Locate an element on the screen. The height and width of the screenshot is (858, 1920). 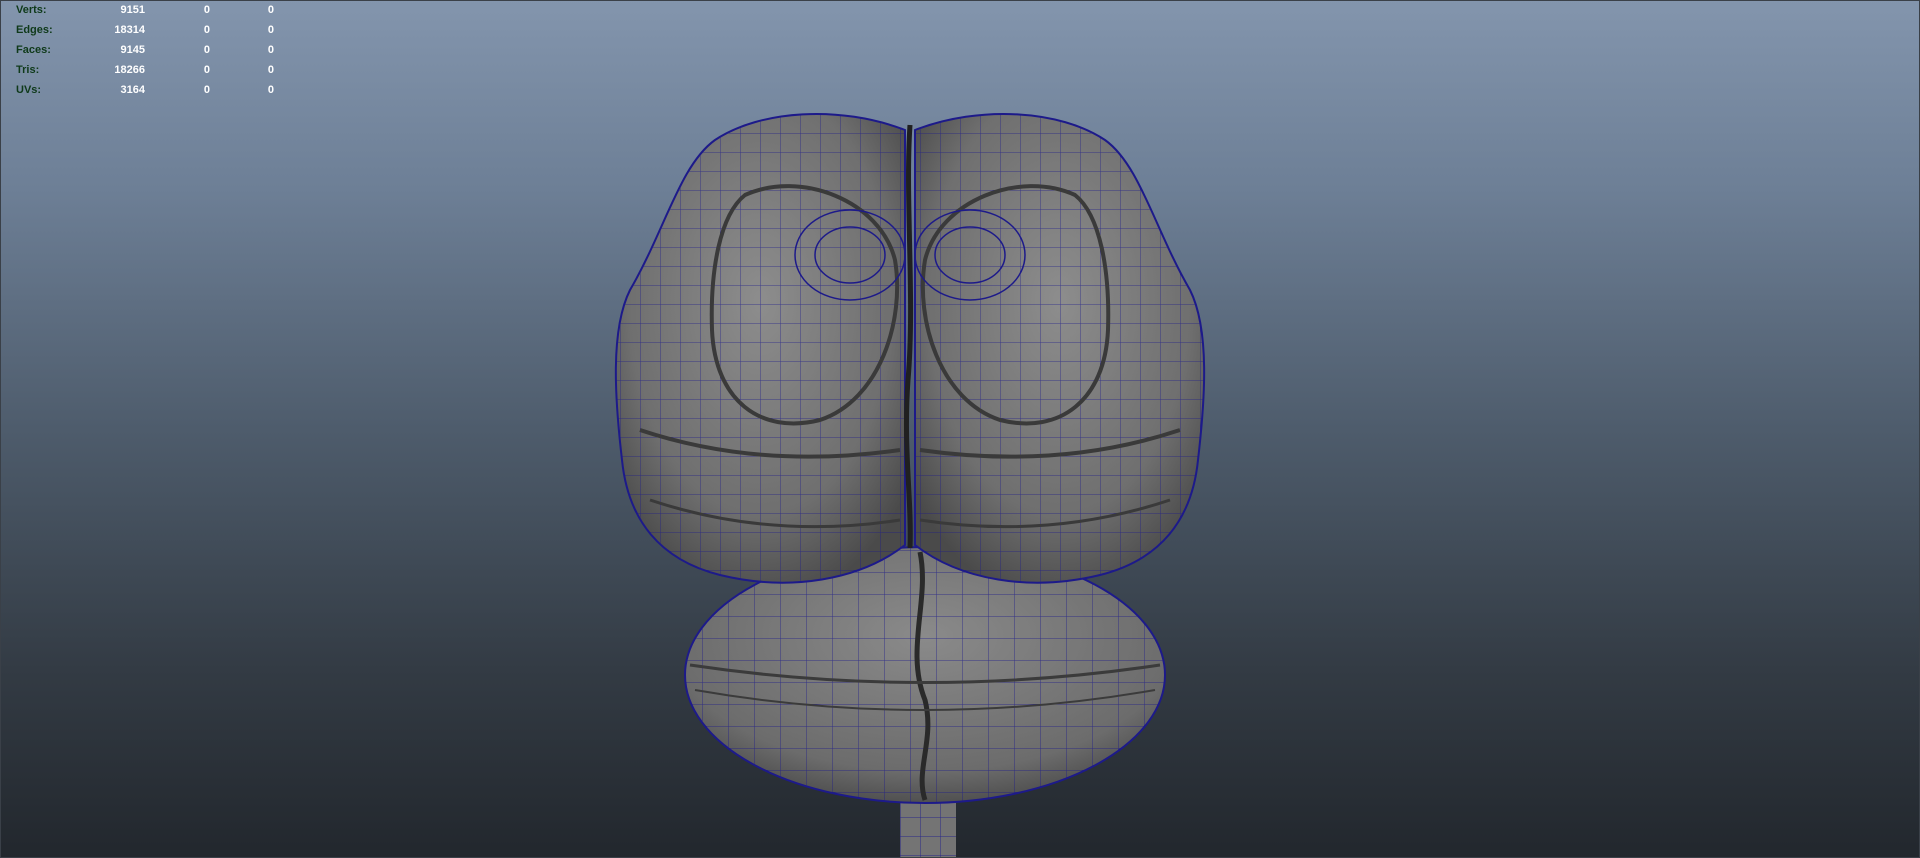
longitudinal-fissure is located at coordinates (908, 336).